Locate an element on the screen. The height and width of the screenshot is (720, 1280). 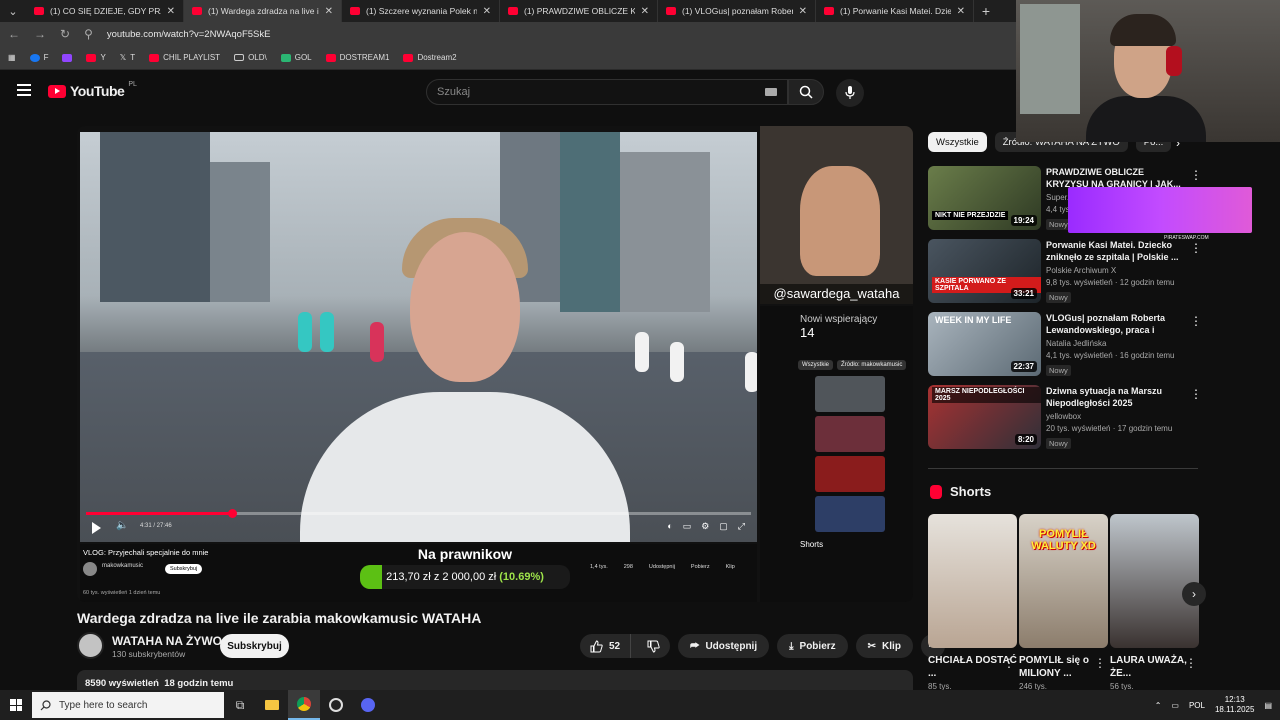
gol-icon is located at coordinates (285, 57).